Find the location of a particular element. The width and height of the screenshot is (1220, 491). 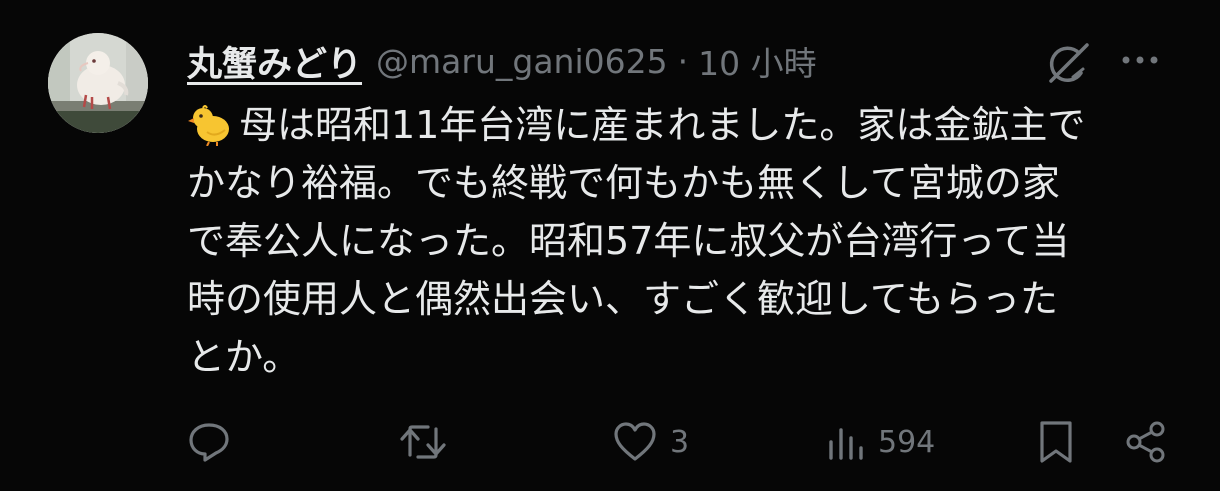

avatar is located at coordinates (98, 83).